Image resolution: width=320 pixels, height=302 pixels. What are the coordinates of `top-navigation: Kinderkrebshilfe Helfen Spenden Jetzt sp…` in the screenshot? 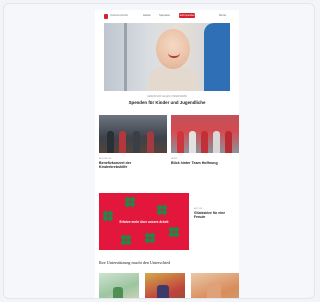 It's located at (167, 16).